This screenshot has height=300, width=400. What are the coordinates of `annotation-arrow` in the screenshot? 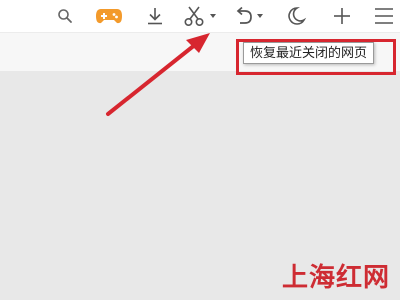 It's located at (158, 74).